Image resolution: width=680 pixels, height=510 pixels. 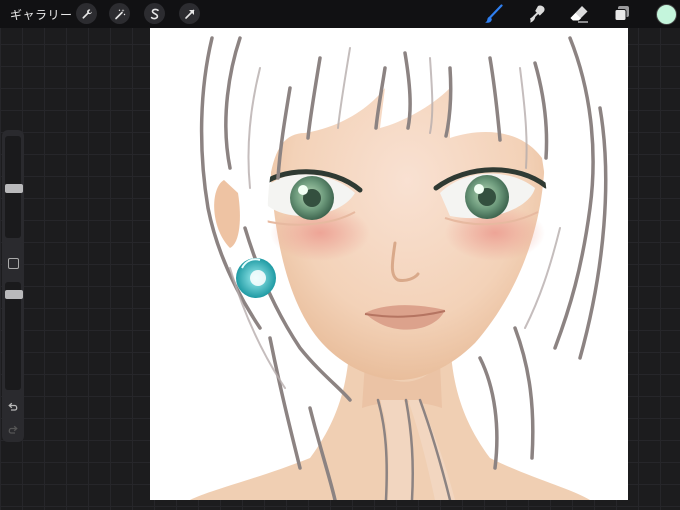 What do you see at coordinates (14, 294) in the screenshot?
I see `opacity-thumb` at bounding box center [14, 294].